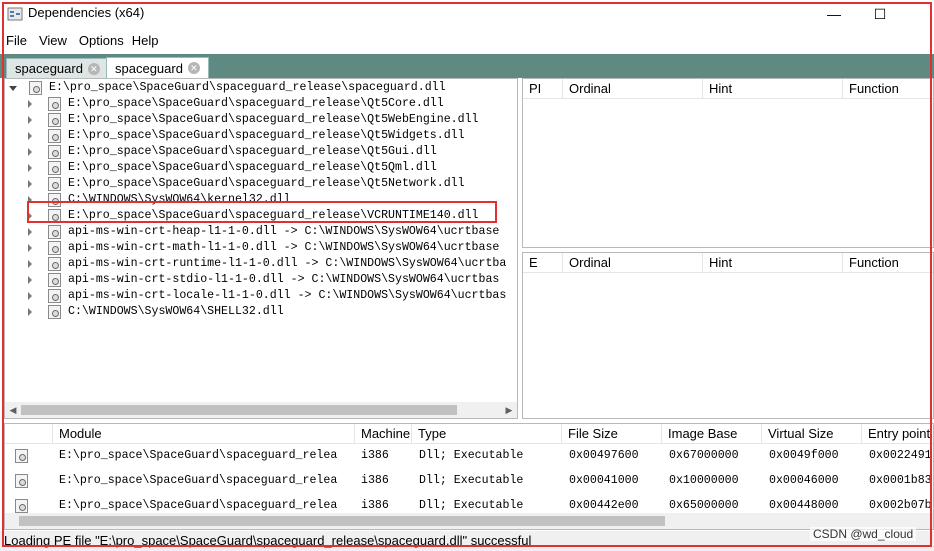  What do you see at coordinates (29, 434) in the screenshot?
I see `column-icon` at bounding box center [29, 434].